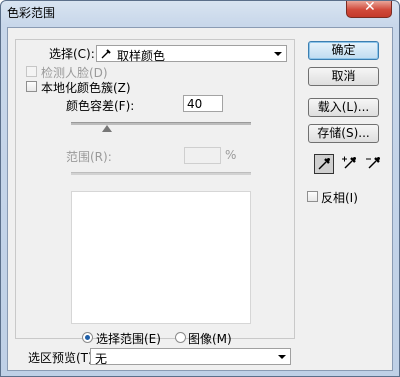  Describe the element at coordinates (101, 359) in the screenshot. I see `selection-preview-value: 无` at that location.